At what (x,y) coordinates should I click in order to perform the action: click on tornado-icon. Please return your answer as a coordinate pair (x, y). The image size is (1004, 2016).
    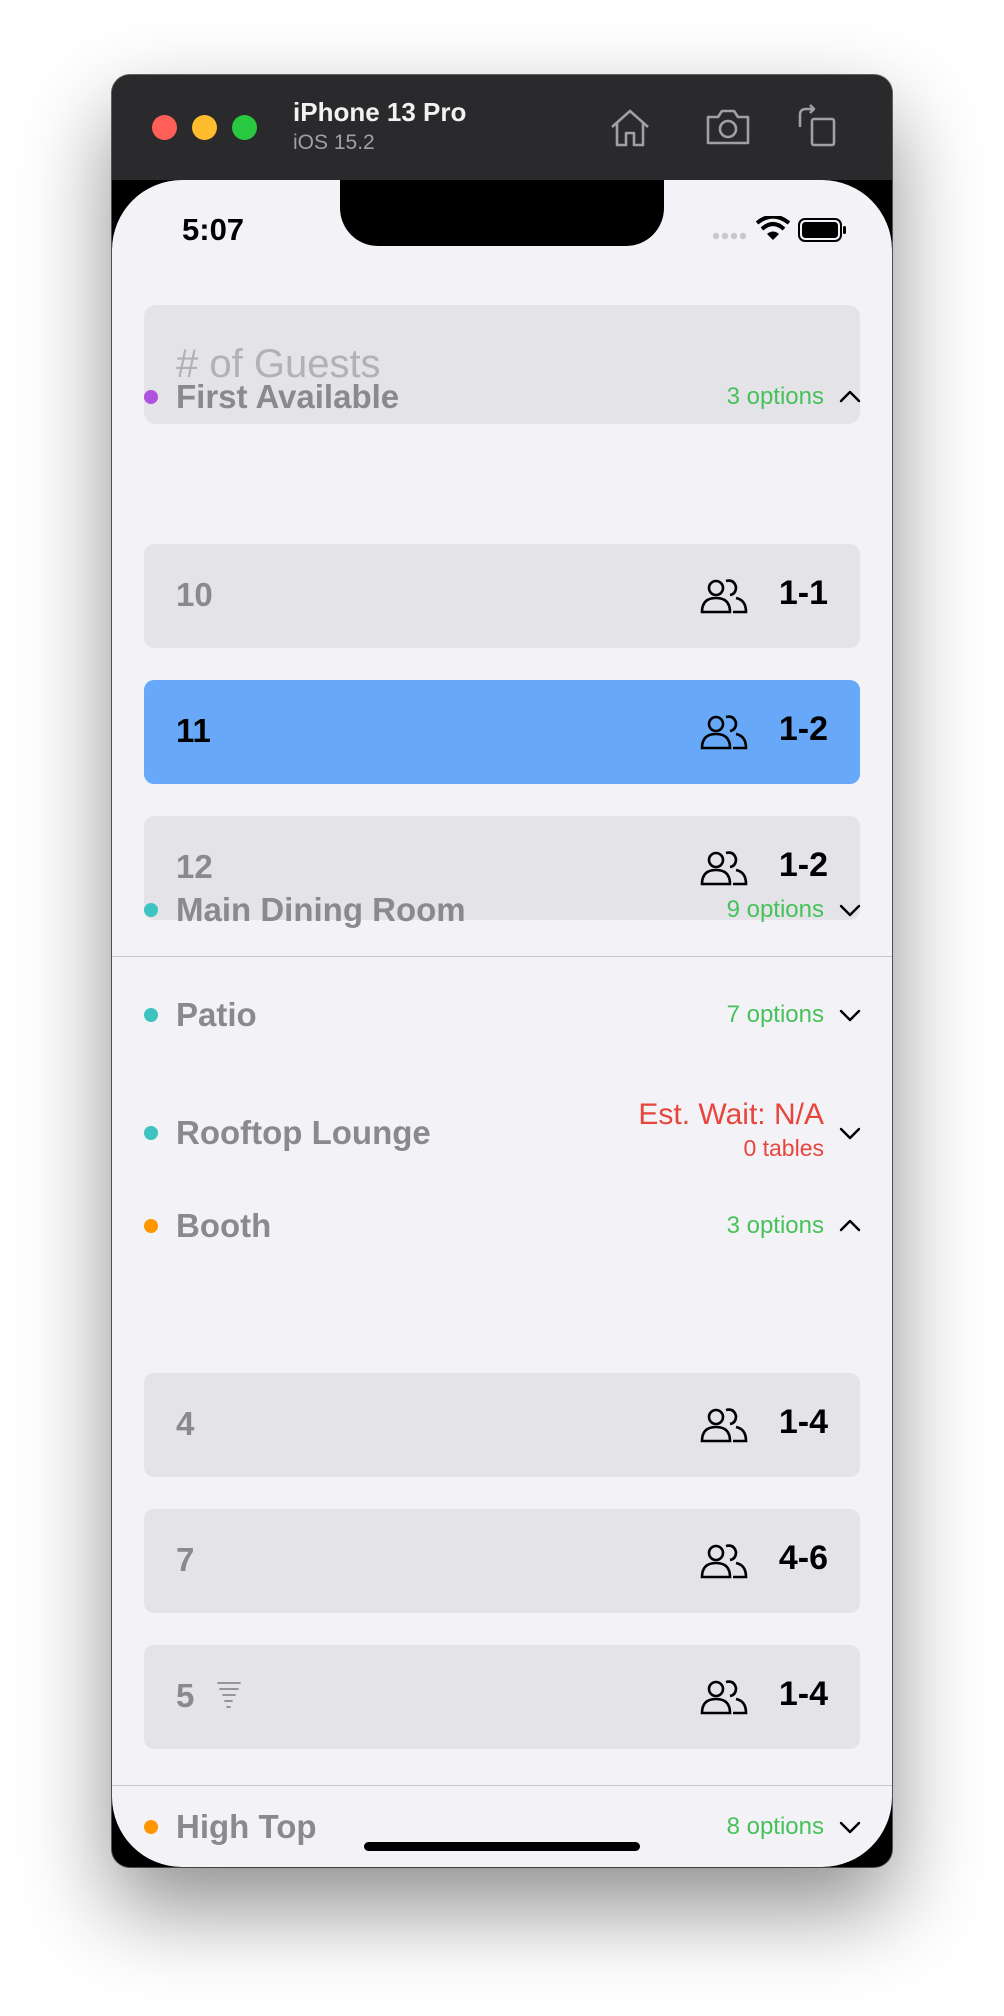
    Looking at the image, I should click on (229, 1696).